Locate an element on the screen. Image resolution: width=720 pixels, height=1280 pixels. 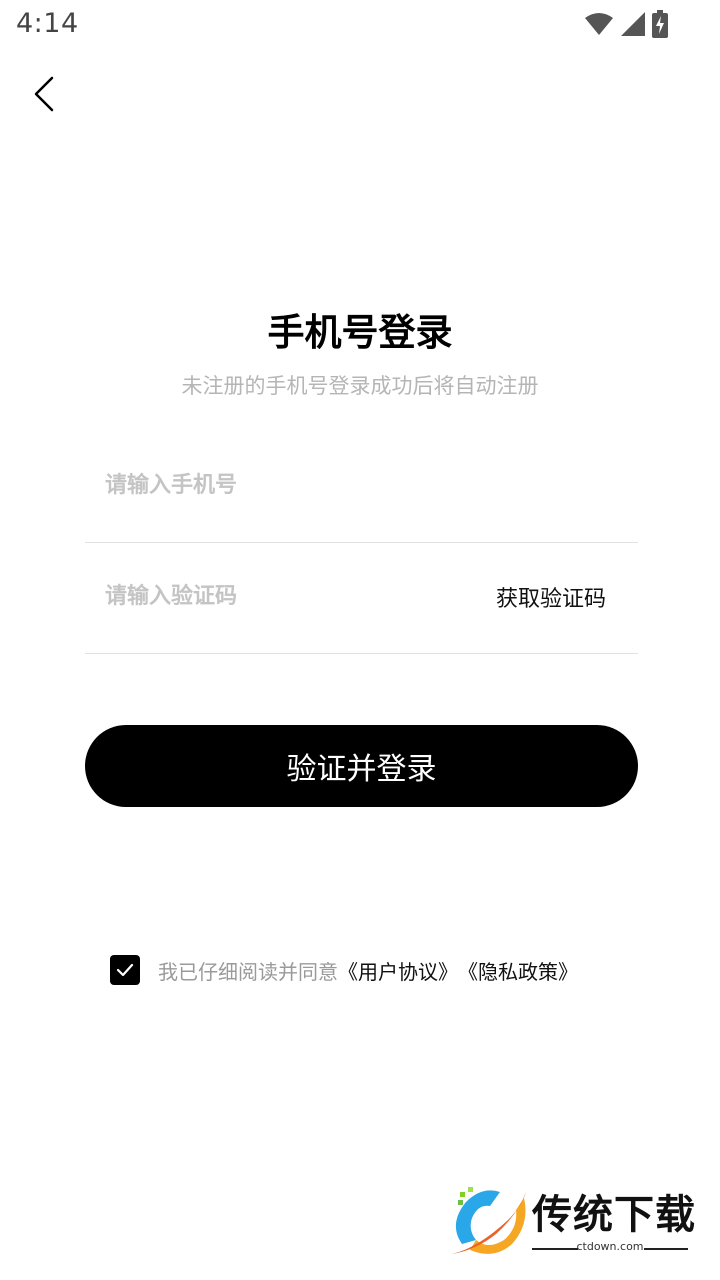
watermark-brand: 传统下载 is located at coordinates (614, 1215).